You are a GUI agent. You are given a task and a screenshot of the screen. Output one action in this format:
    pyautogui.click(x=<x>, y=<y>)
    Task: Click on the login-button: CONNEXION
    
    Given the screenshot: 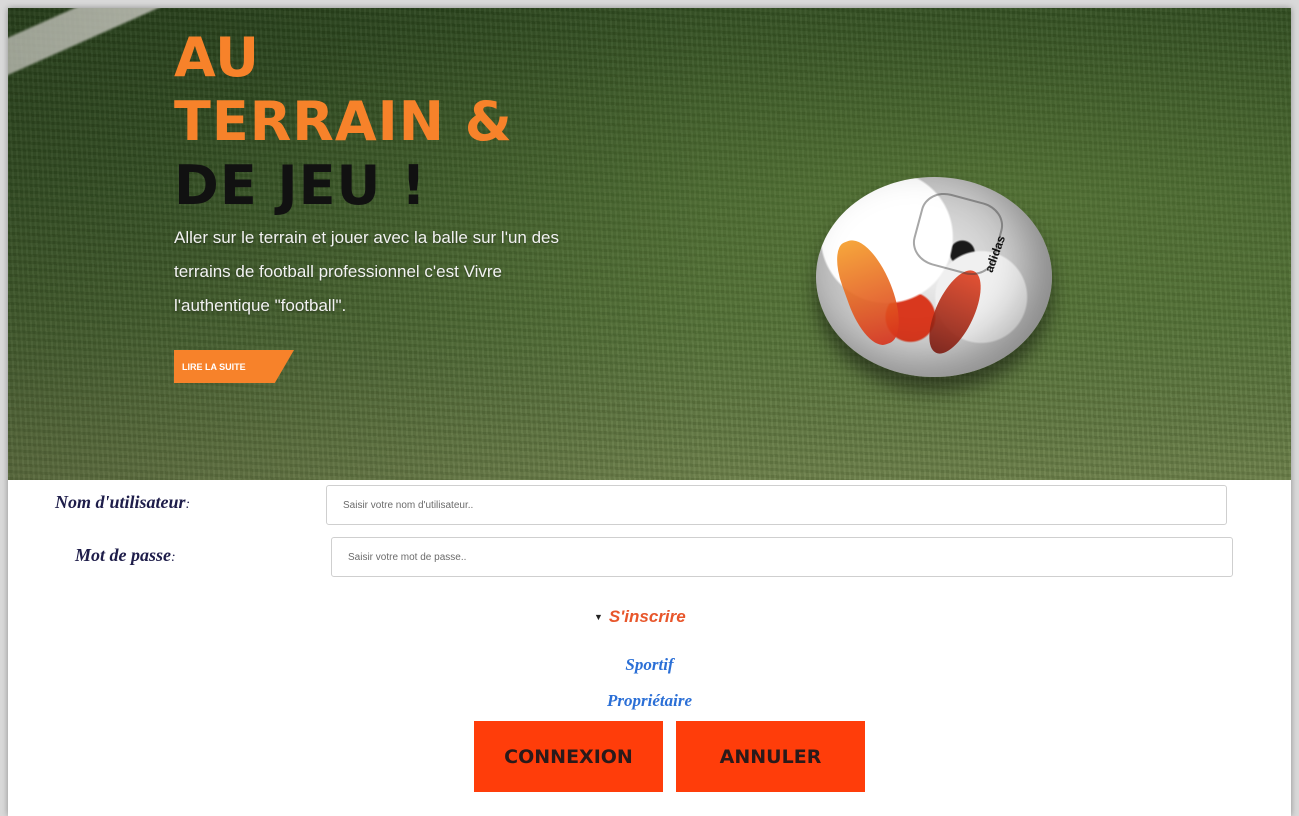 What is the action you would take?
    pyautogui.click(x=568, y=756)
    